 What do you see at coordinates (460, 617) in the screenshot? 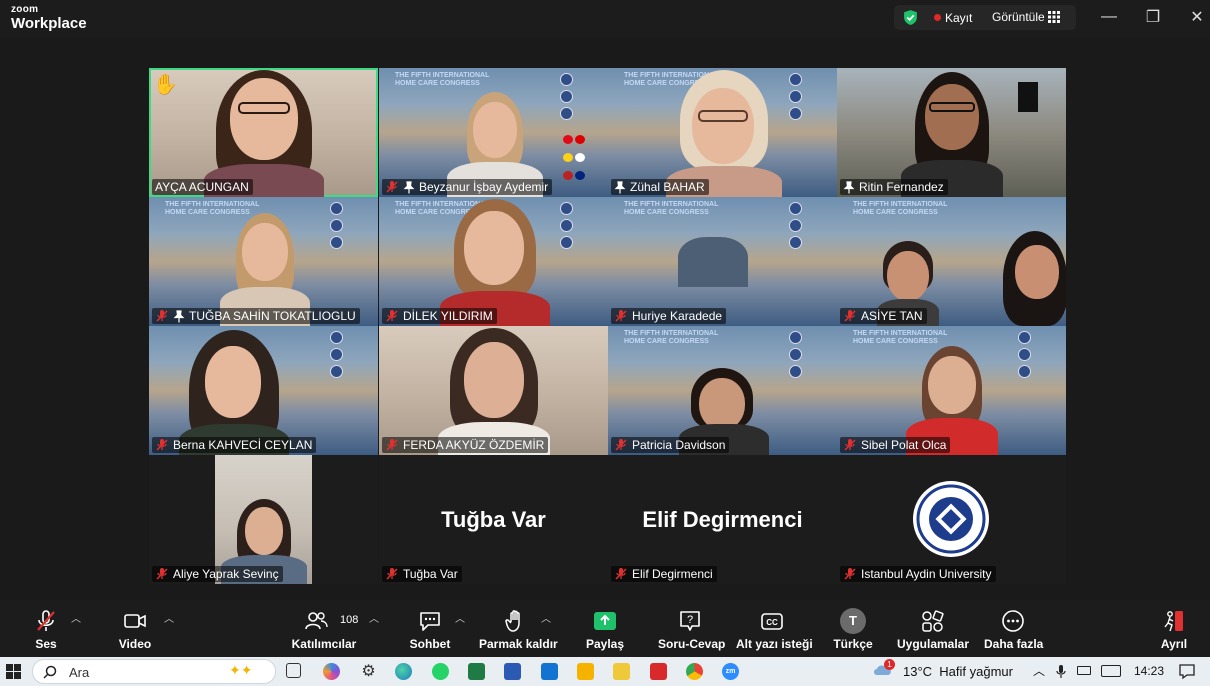
I see `chat-options-chevron-icon: ︿` at bounding box center [460, 617].